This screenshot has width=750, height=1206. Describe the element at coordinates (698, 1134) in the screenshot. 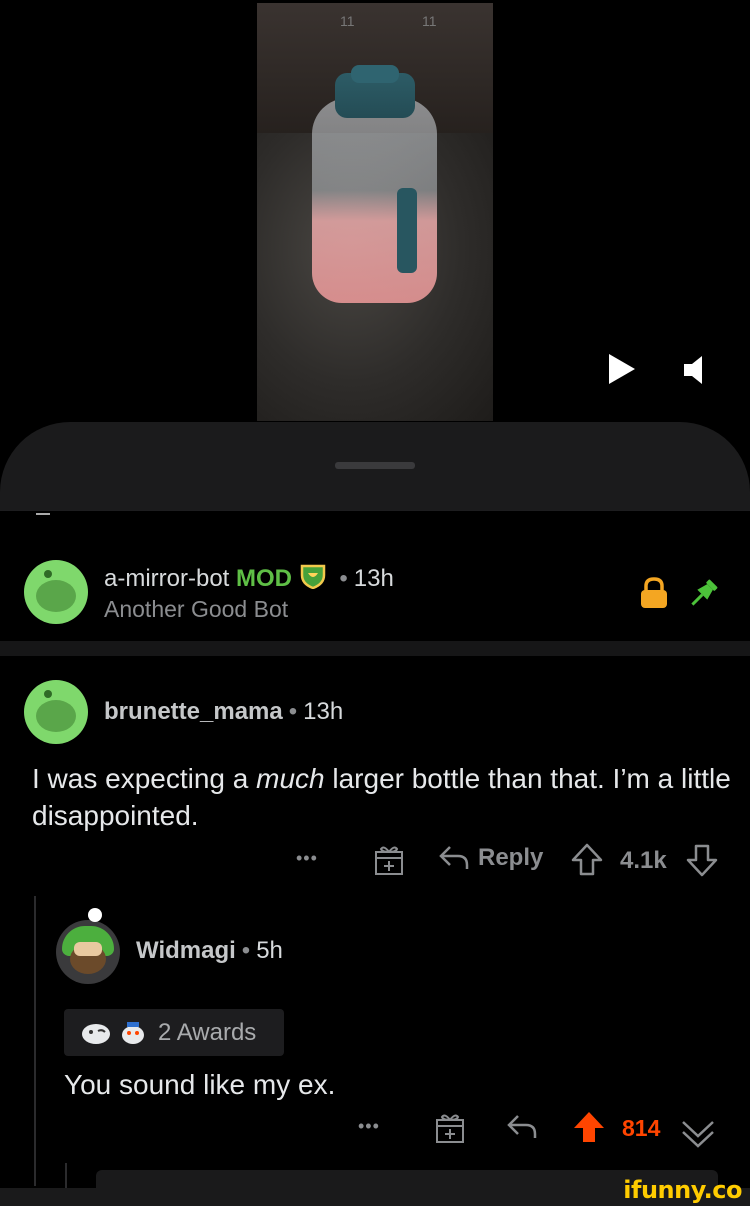

I see `collapse-chevron-icon` at that location.